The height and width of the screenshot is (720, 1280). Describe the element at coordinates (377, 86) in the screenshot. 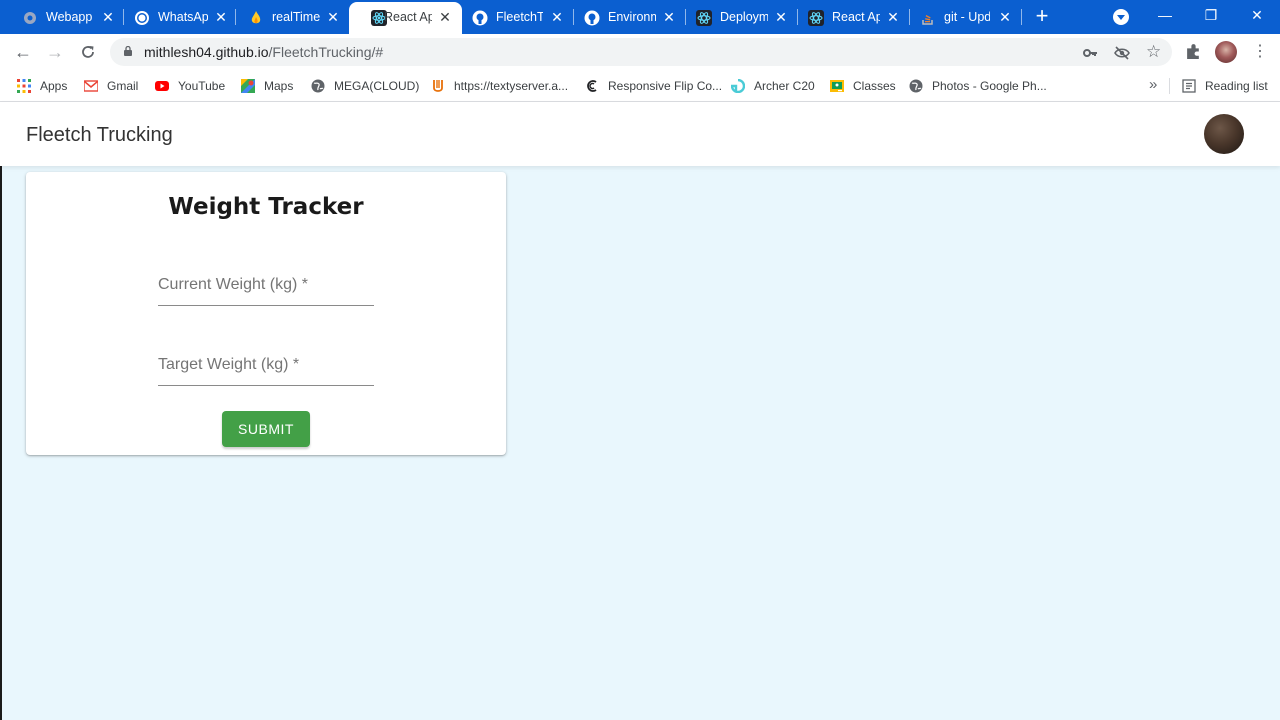

I see `bookmark-label: MEGA(CLOUD)` at that location.